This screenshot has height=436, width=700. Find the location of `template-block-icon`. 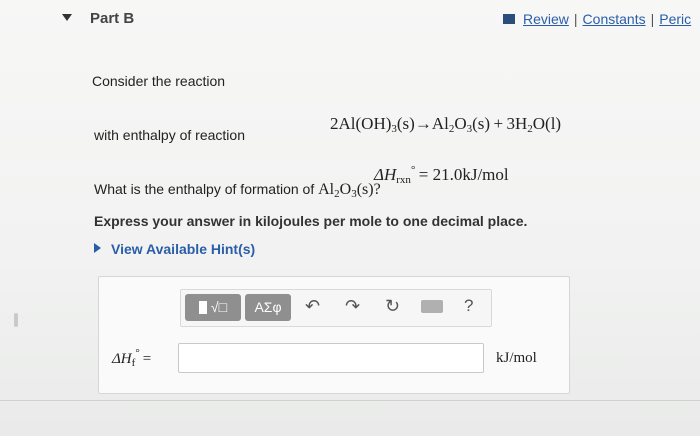

template-block-icon is located at coordinates (202, 307).